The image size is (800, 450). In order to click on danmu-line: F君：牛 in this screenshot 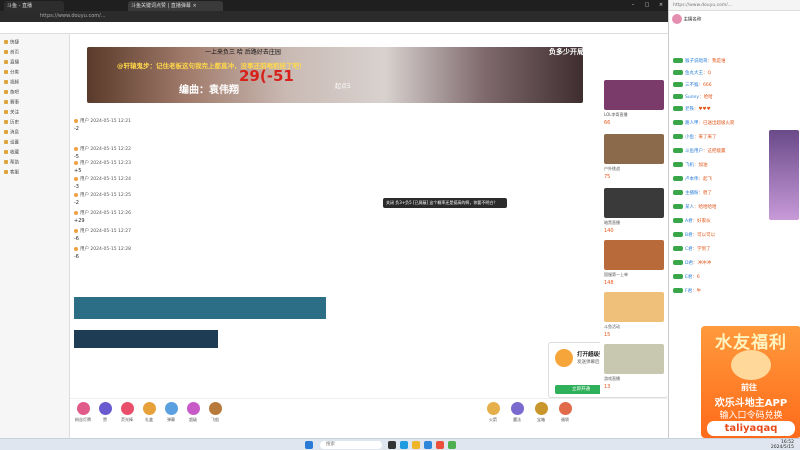, I will do `click(721, 292)`.